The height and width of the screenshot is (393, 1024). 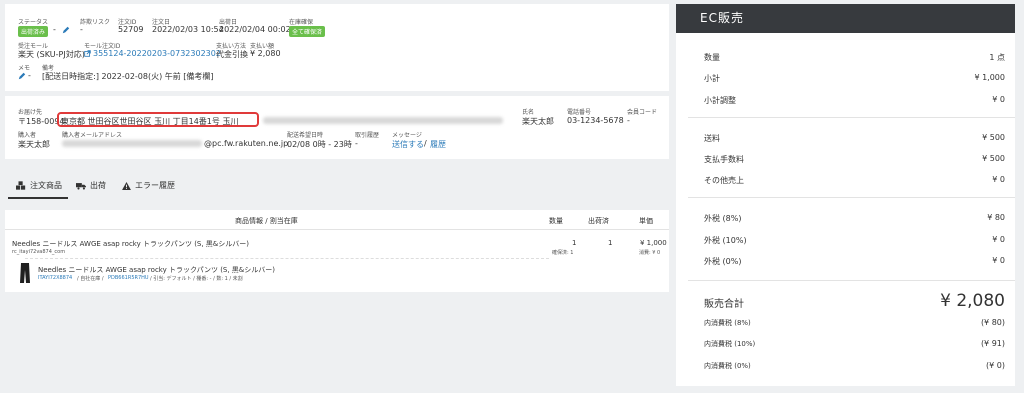 What do you see at coordinates (29, 75) in the screenshot?
I see `memo-value: -` at bounding box center [29, 75].